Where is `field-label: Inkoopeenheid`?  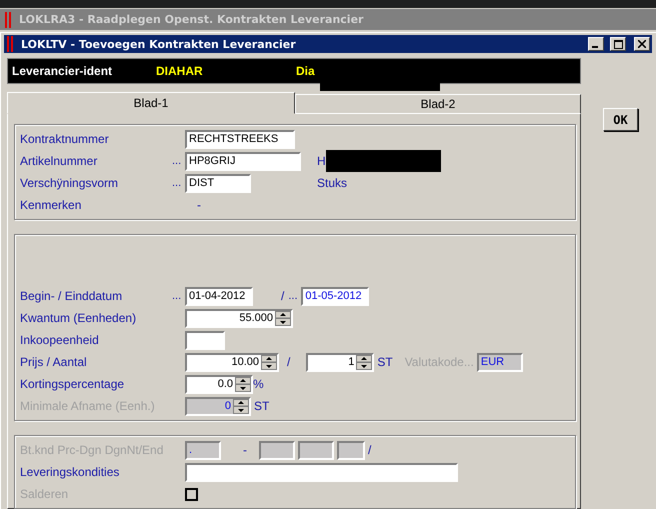
field-label: Inkoopeenheid is located at coordinates (60, 340).